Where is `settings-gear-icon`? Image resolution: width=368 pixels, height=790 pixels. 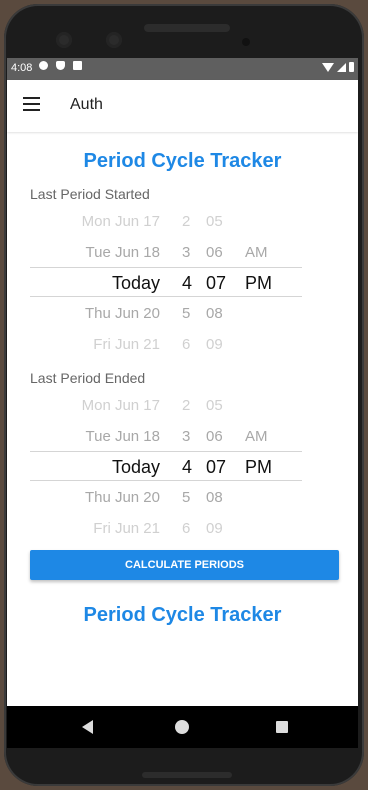 settings-gear-icon is located at coordinates (43, 65).